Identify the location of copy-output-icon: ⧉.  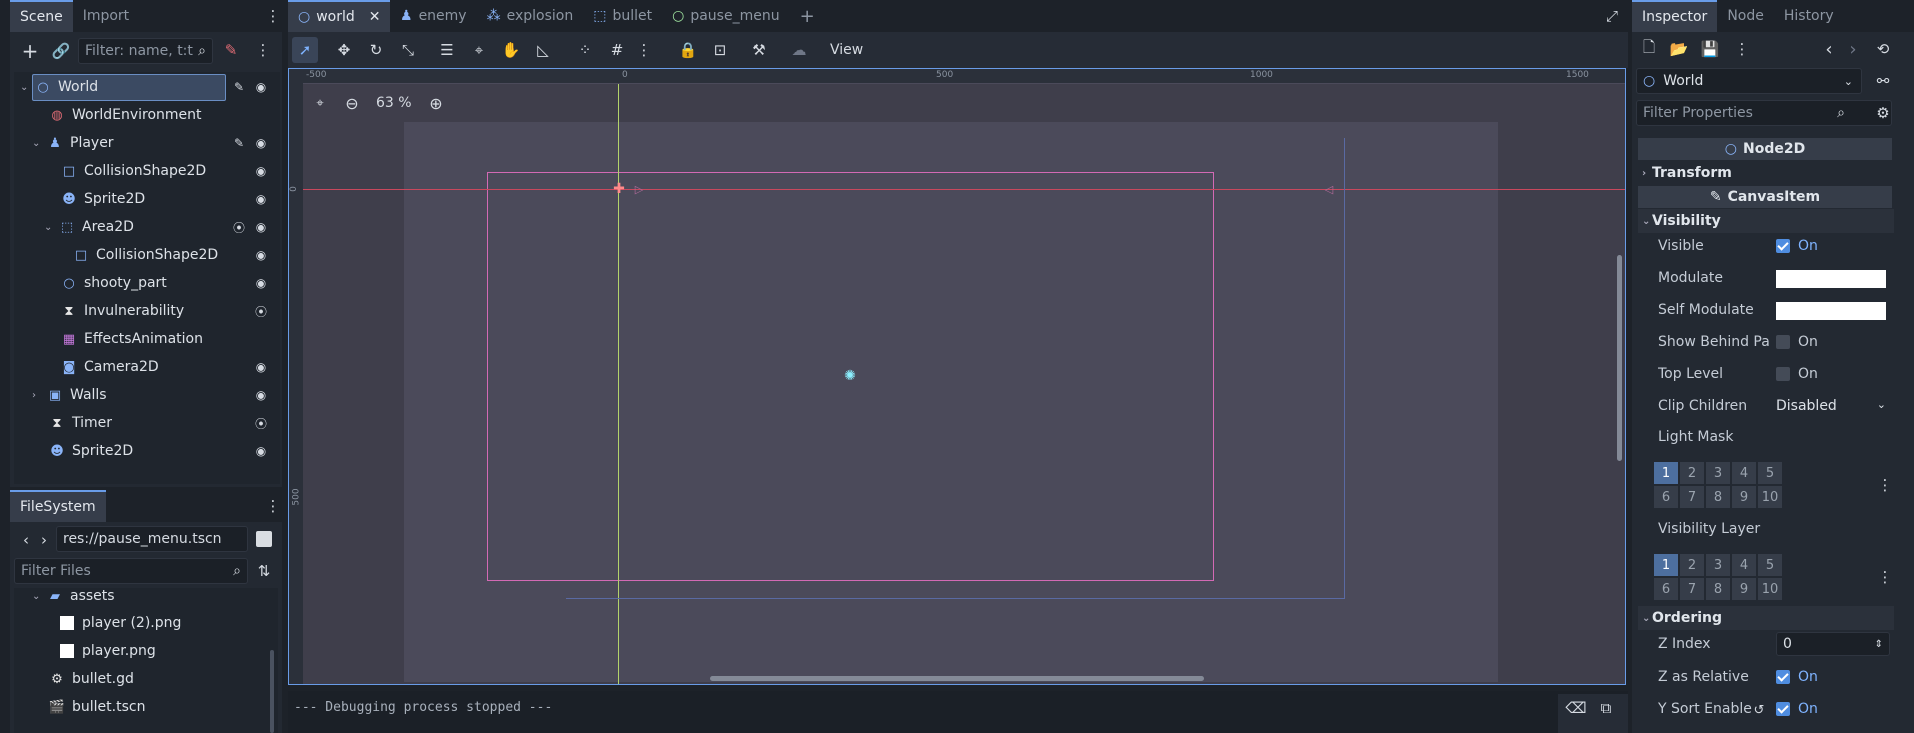
(1606, 708).